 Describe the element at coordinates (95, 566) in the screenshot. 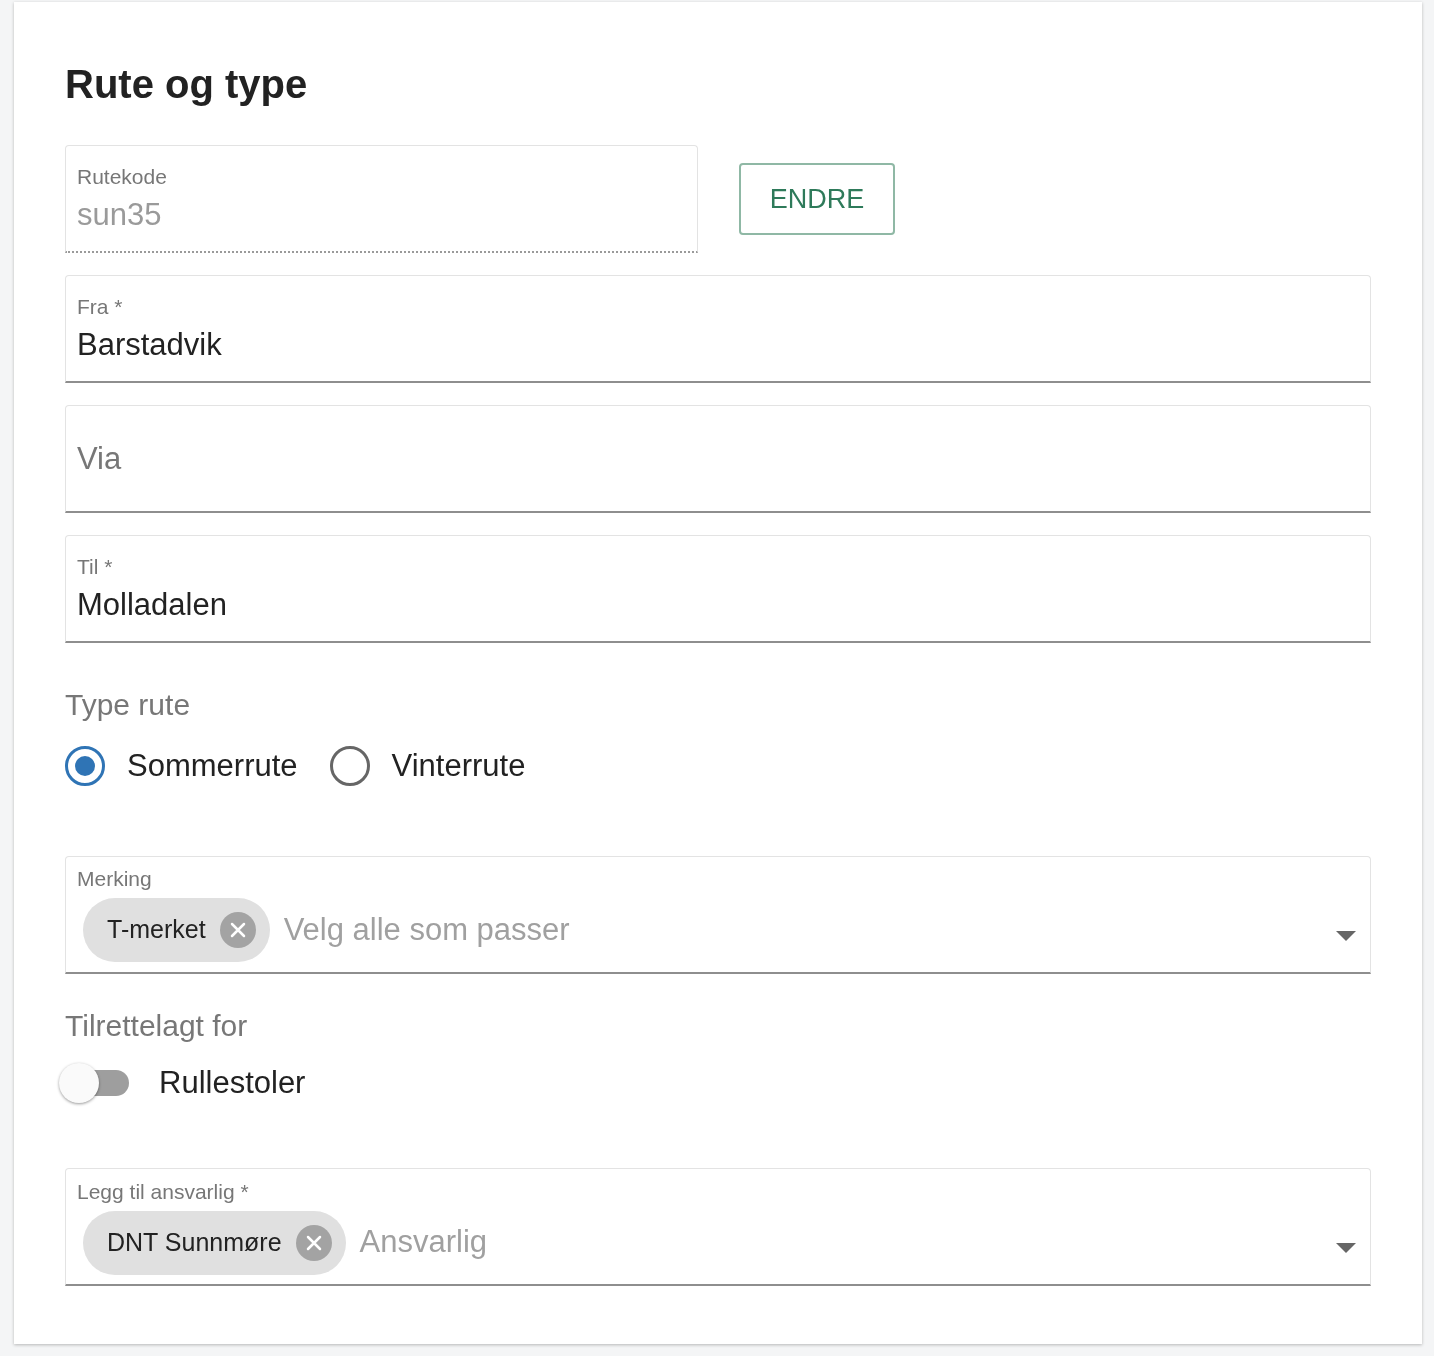

I see `field-label: Til *` at that location.